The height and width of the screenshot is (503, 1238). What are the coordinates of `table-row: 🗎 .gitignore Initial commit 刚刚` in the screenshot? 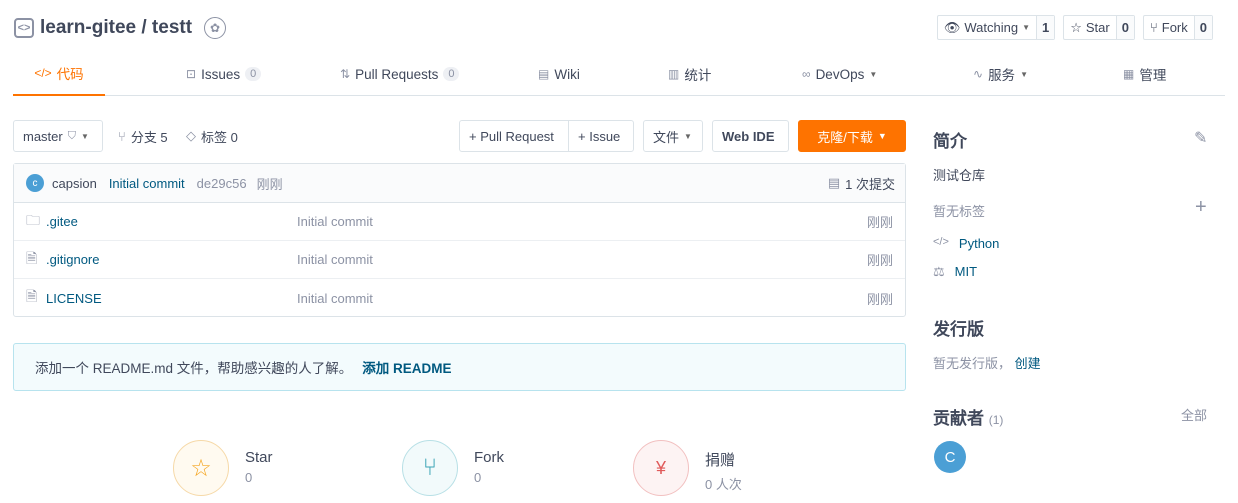 It's located at (459, 260).